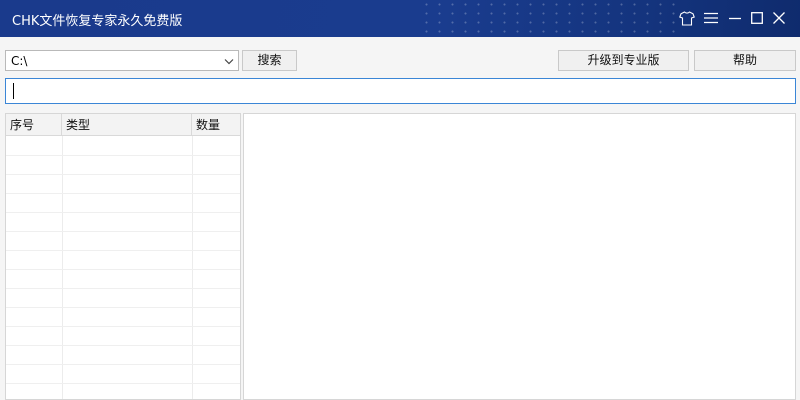  What do you see at coordinates (779, 18) in the screenshot?
I see `close-icon` at bounding box center [779, 18].